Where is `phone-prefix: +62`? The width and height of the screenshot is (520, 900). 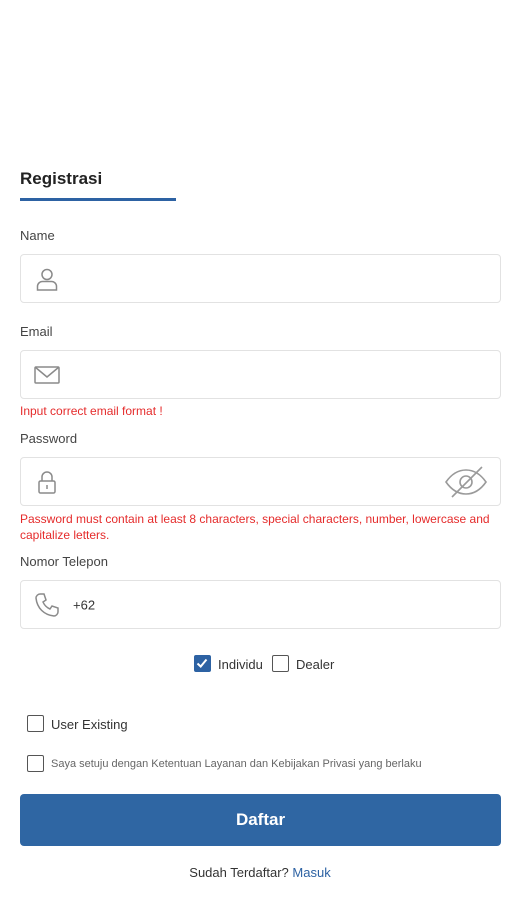
phone-prefix: +62 is located at coordinates (84, 604).